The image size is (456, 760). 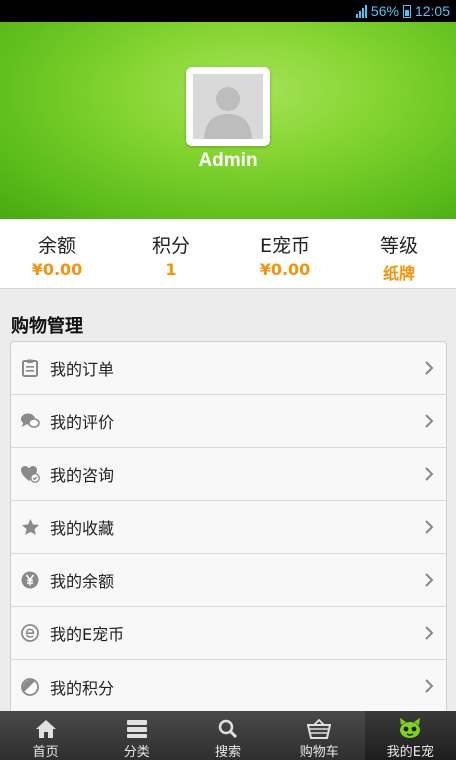 What do you see at coordinates (30, 527) in the screenshot?
I see `star-icon` at bounding box center [30, 527].